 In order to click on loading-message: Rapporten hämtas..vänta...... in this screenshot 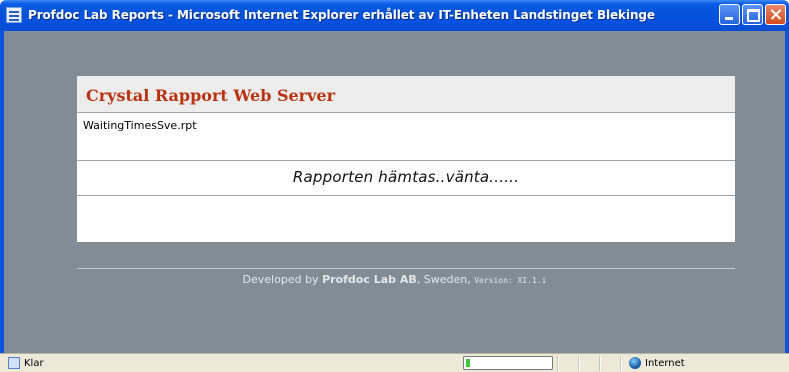, I will do `click(406, 177)`.